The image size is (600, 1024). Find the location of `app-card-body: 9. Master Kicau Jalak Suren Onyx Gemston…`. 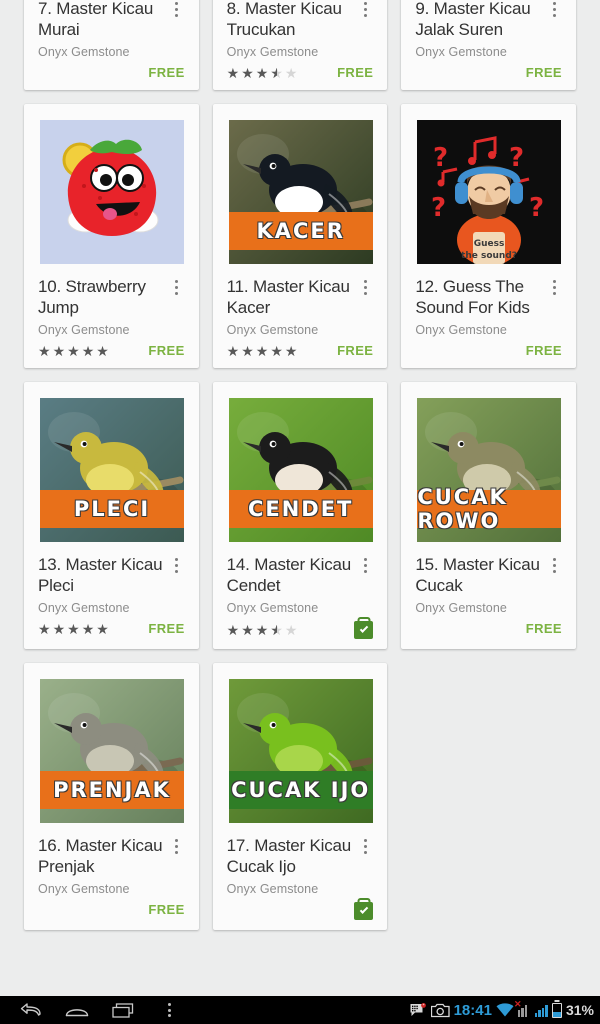

app-card-body: 9. Master Kicau Jalak Suren Onyx Gemston… is located at coordinates (488, 45).